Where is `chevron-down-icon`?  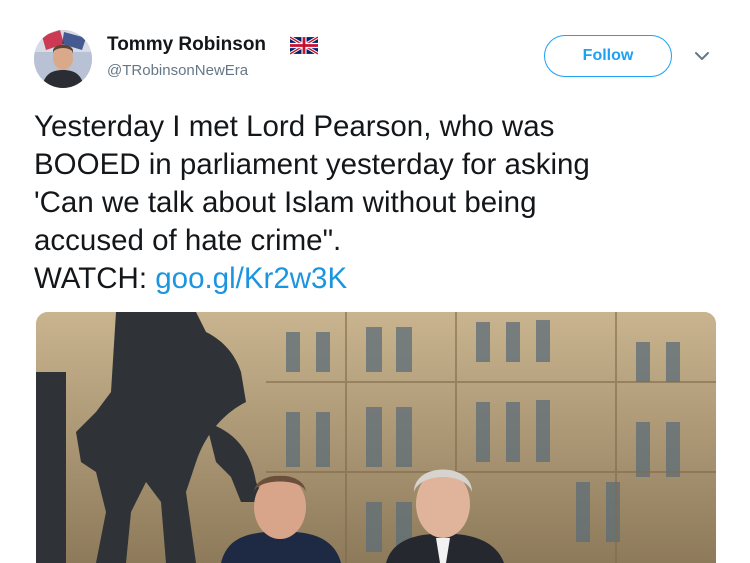 chevron-down-icon is located at coordinates (702, 56).